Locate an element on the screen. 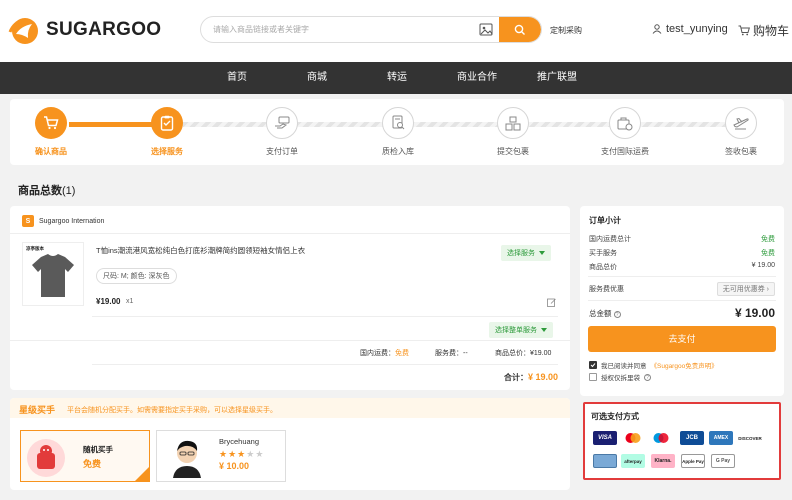 The image size is (792, 500). klarna-icon: Klarna. is located at coordinates (663, 461).